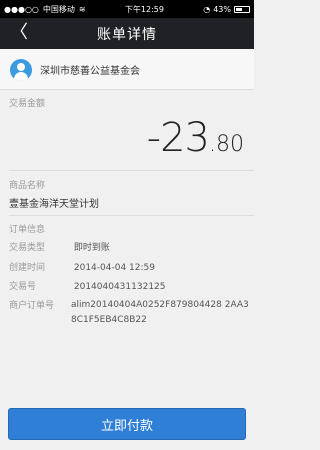 This screenshot has height=450, width=320. I want to click on status-right: ◔ 43%, so click(226, 9).